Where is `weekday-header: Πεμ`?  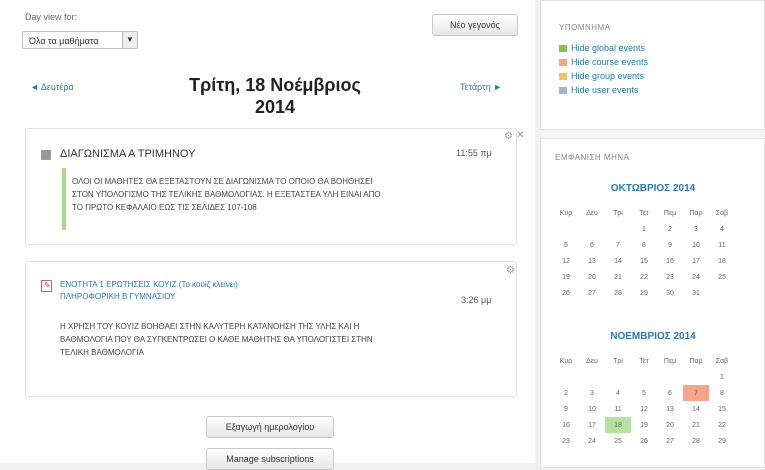 weekday-header: Πεμ is located at coordinates (670, 213).